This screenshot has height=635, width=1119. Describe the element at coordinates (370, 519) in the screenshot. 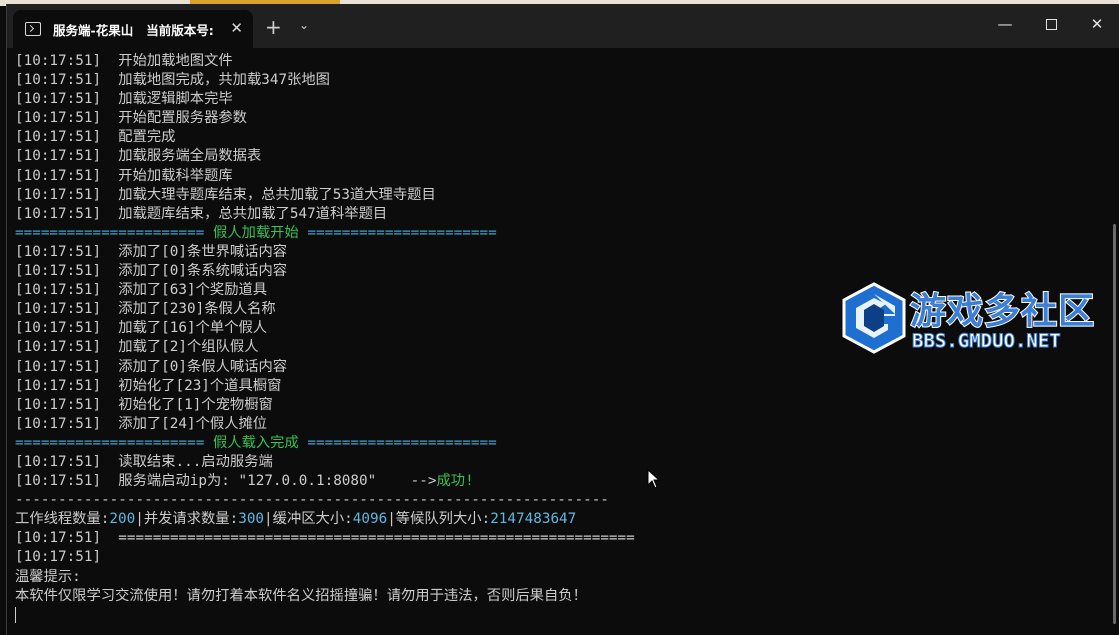

I see `stat-buffer: 4096` at that location.